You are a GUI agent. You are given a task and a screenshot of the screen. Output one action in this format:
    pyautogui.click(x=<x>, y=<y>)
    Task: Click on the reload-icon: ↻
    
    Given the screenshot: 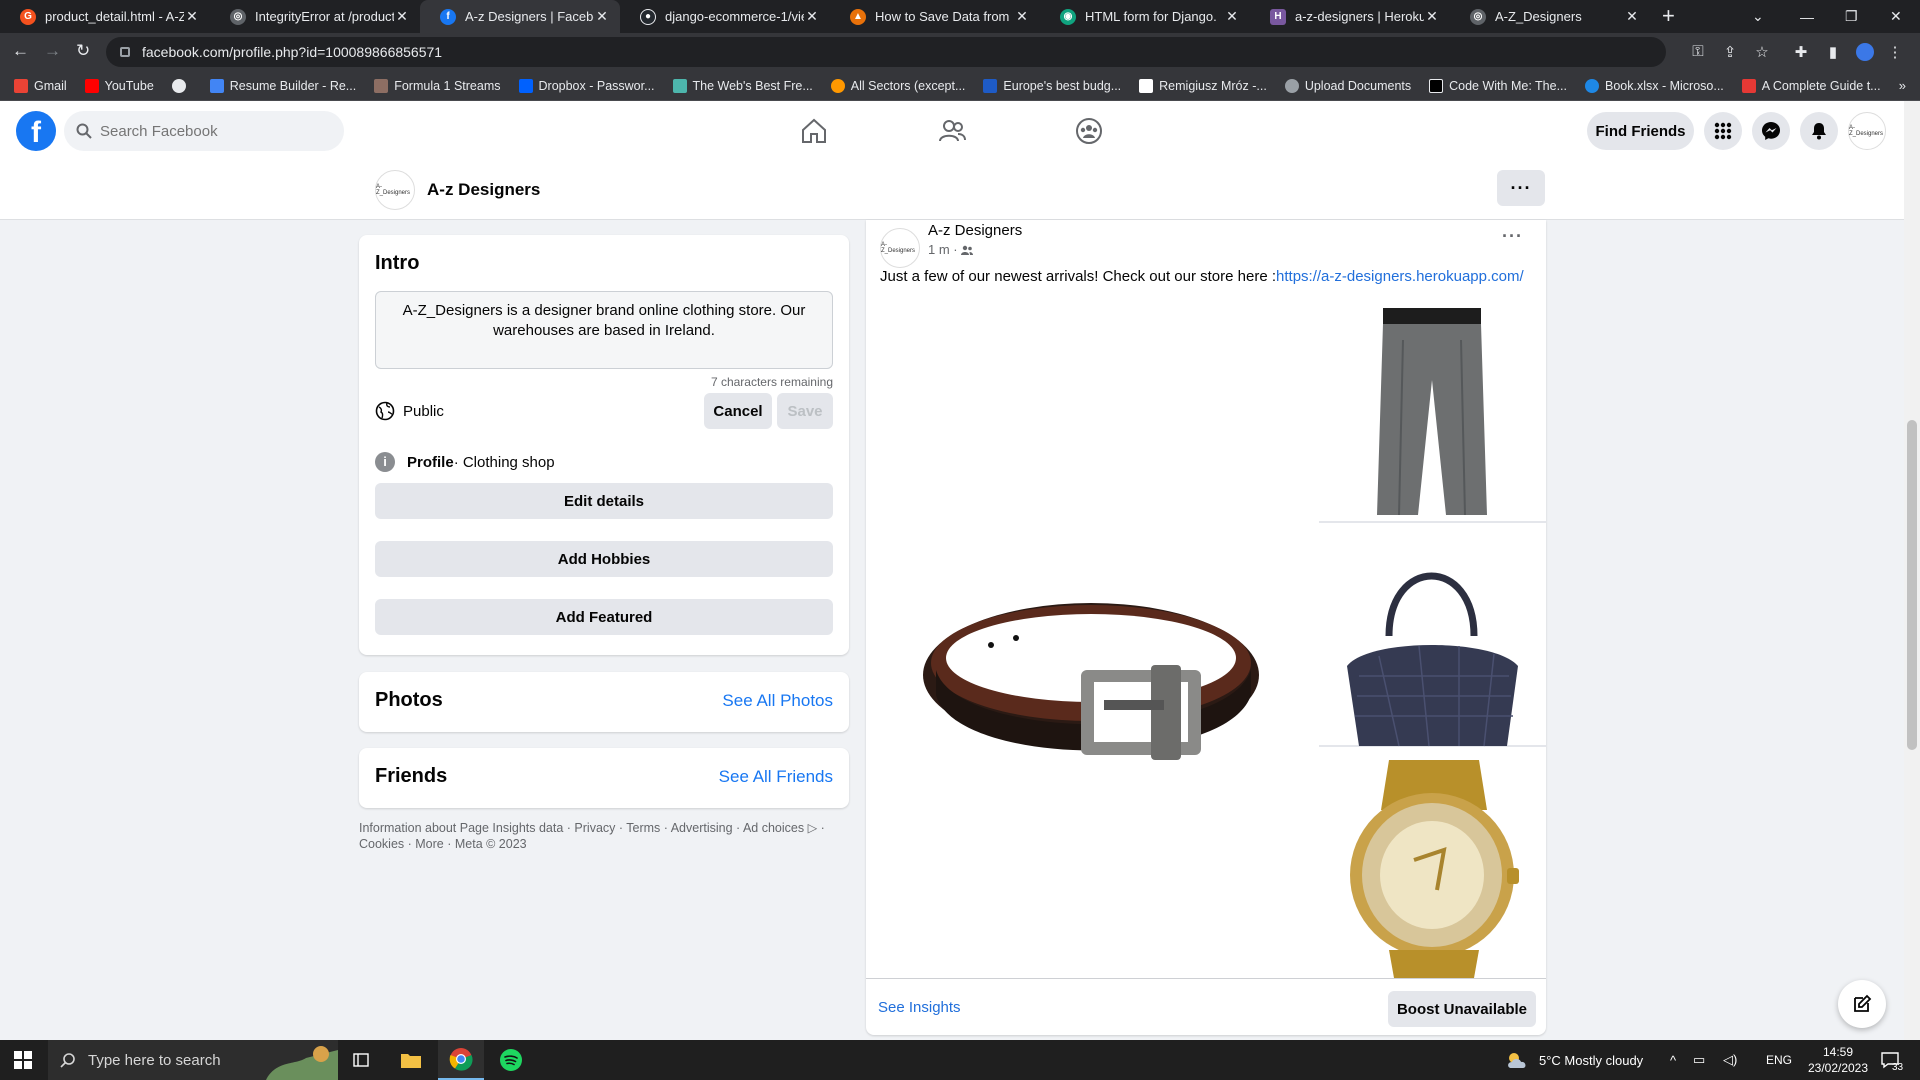 What is the action you would take?
    pyautogui.click(x=83, y=51)
    